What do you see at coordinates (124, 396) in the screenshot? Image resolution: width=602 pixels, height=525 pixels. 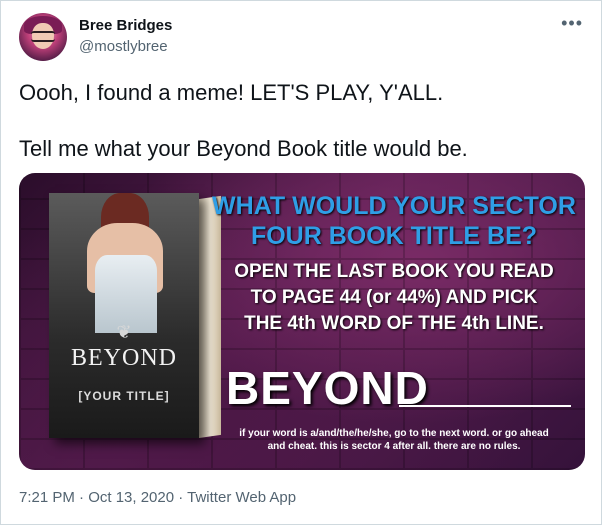 I see `book-subtitle: [YOUR TITLE]` at bounding box center [124, 396].